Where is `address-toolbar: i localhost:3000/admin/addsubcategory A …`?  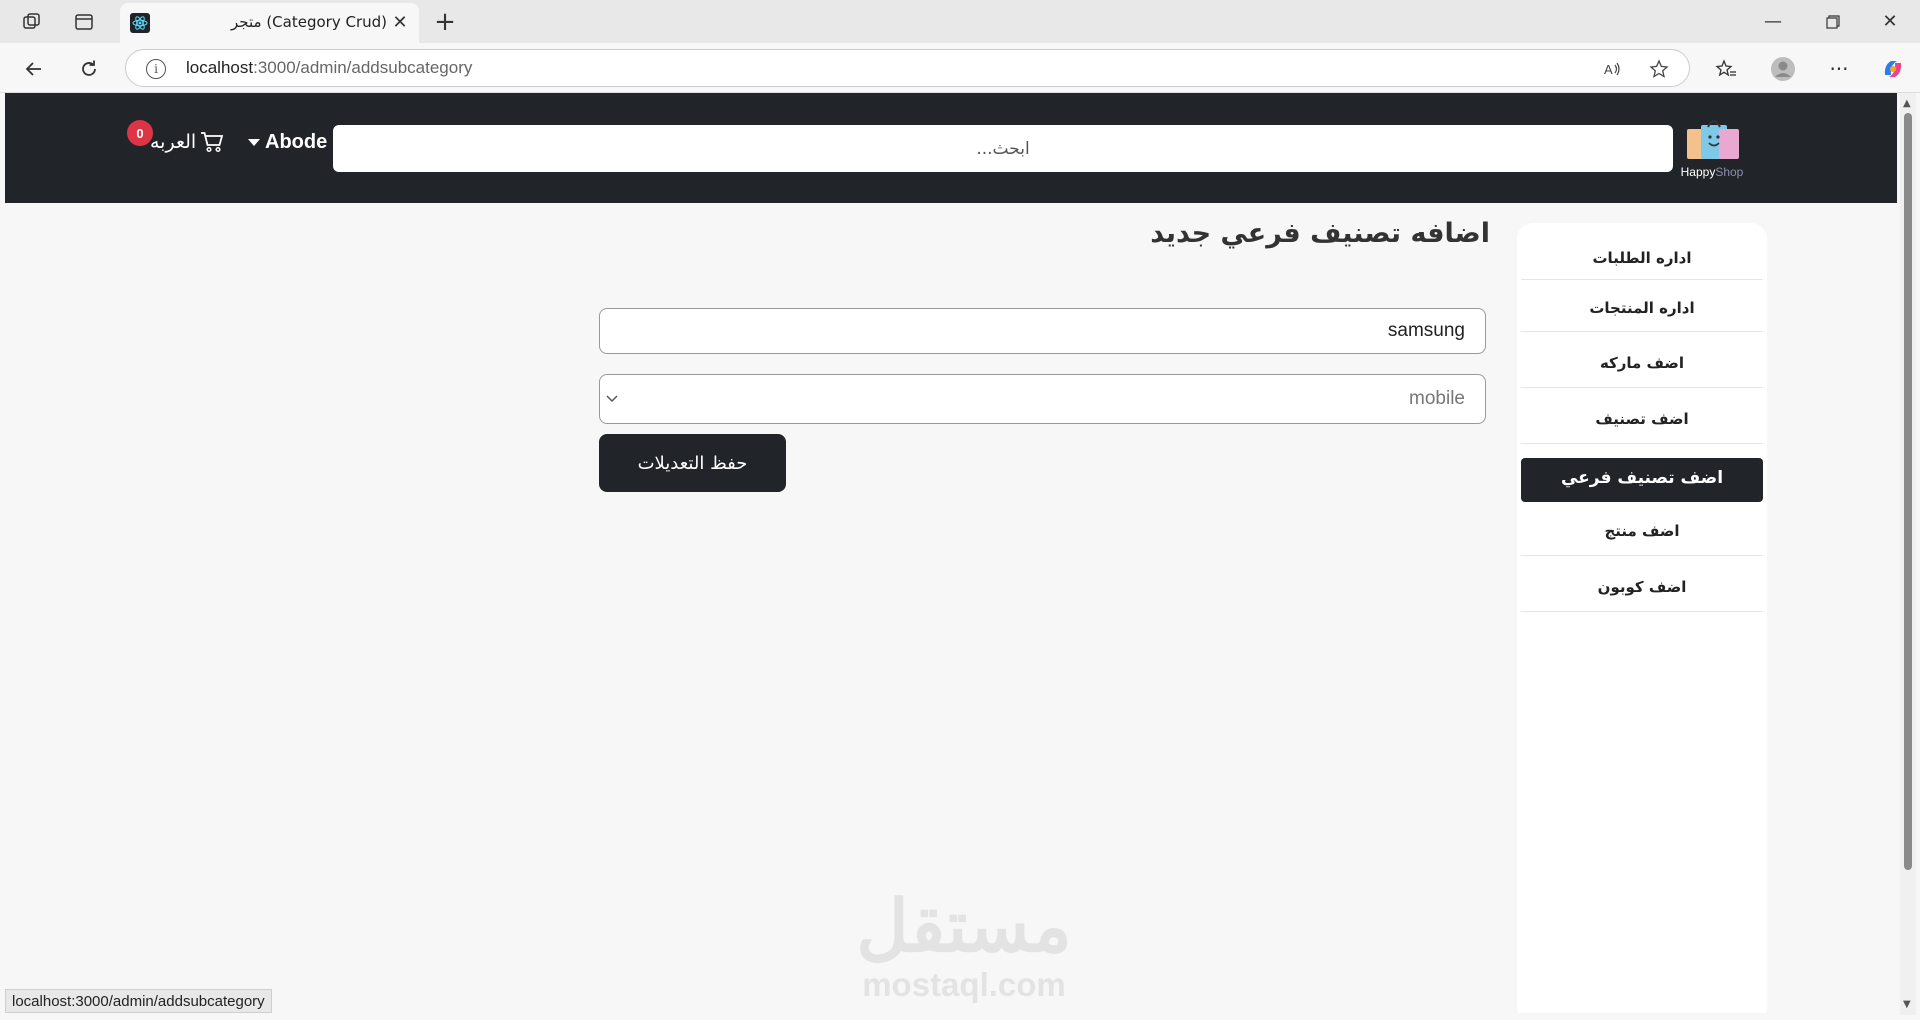 address-toolbar: i localhost:3000/admin/addsubcategory A … is located at coordinates (960, 68).